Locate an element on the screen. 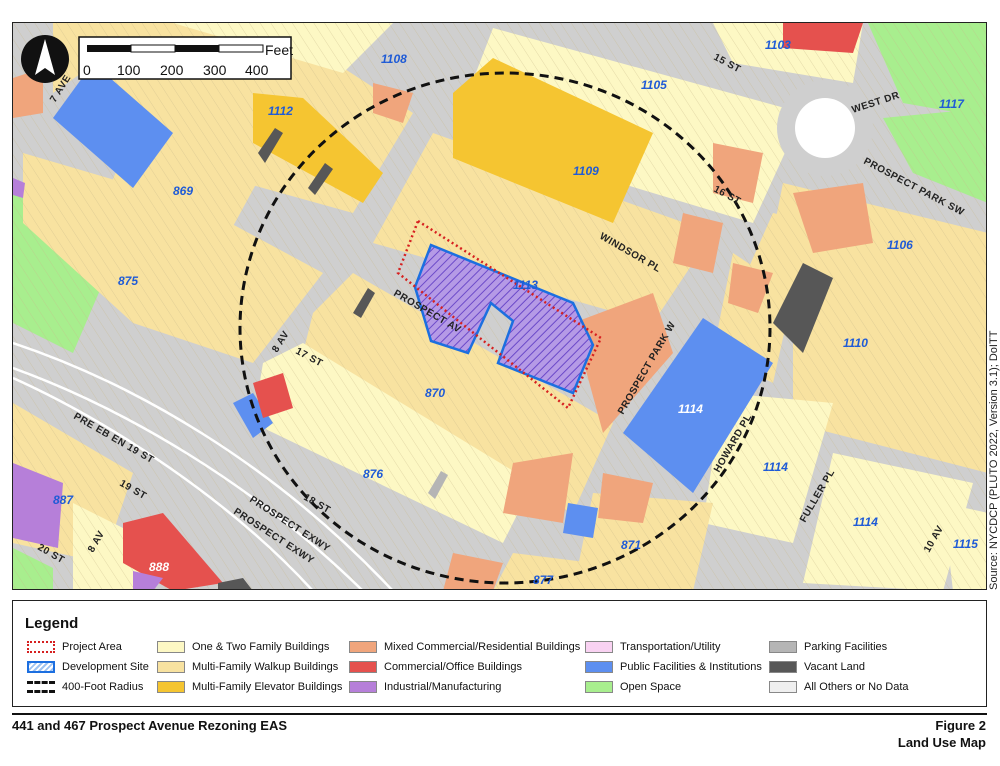  legend-title: Legend is located at coordinates (52, 623).